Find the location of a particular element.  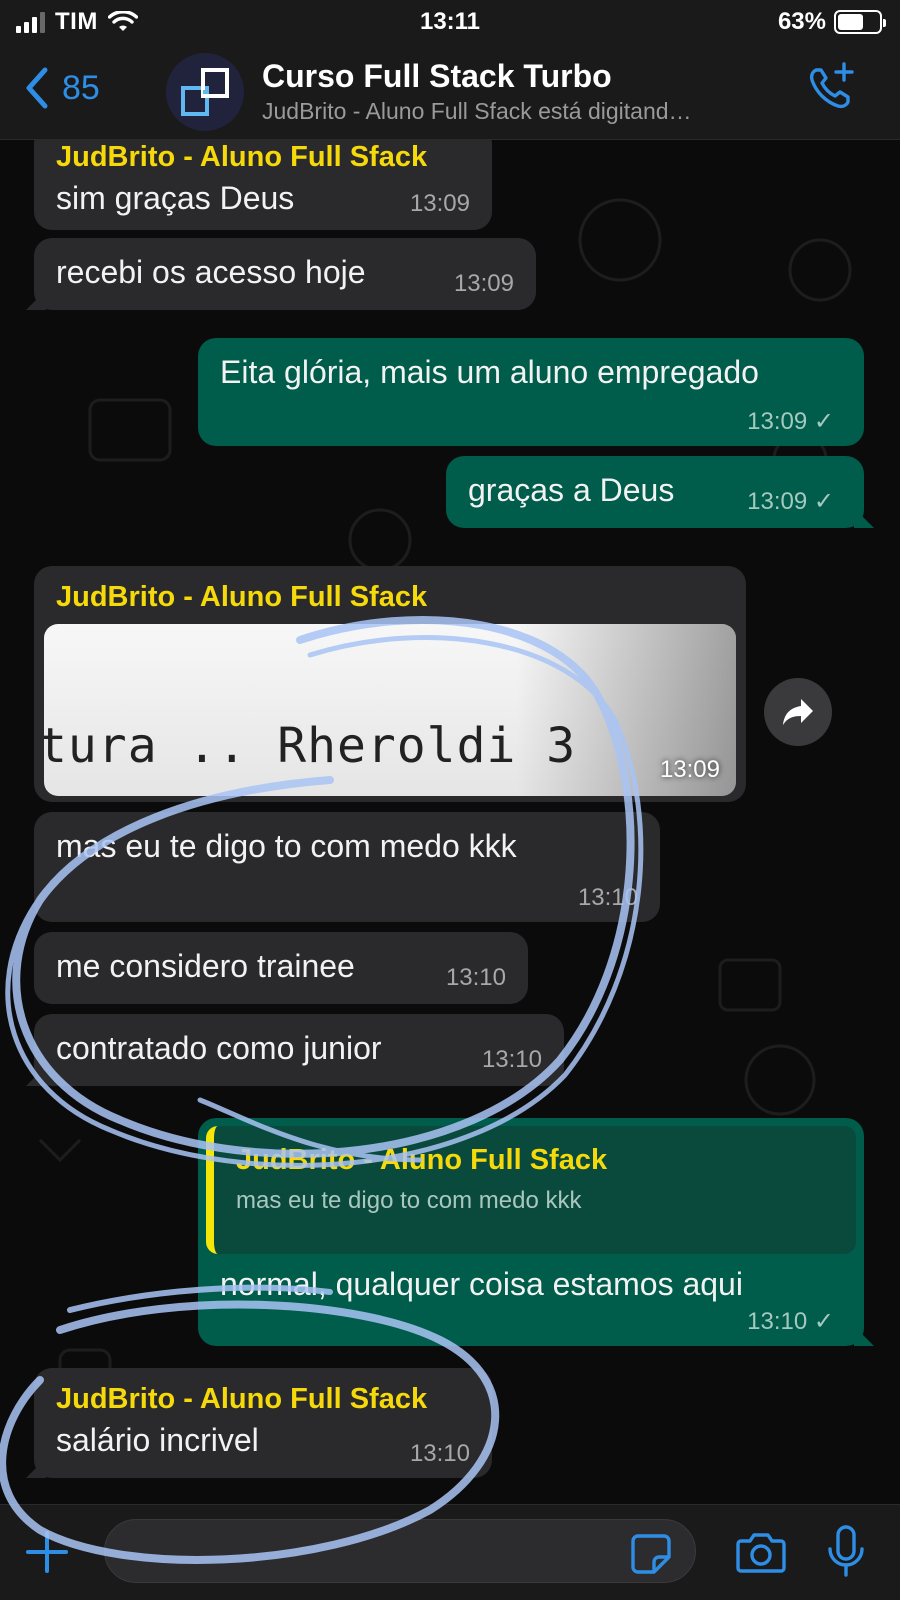

message-text: contratado como junior is located at coordinates (219, 1048).